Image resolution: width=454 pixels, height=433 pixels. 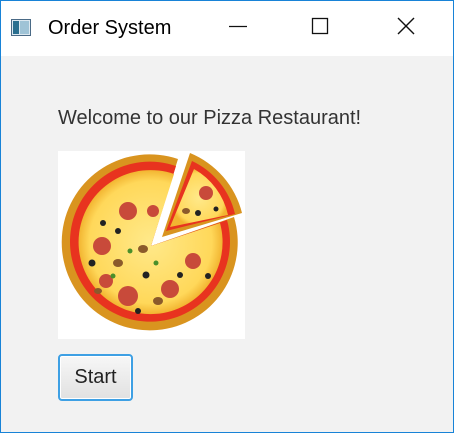 What do you see at coordinates (210, 118) in the screenshot?
I see `welcome-label: Welcome to our Pizza Restaurant!` at bounding box center [210, 118].